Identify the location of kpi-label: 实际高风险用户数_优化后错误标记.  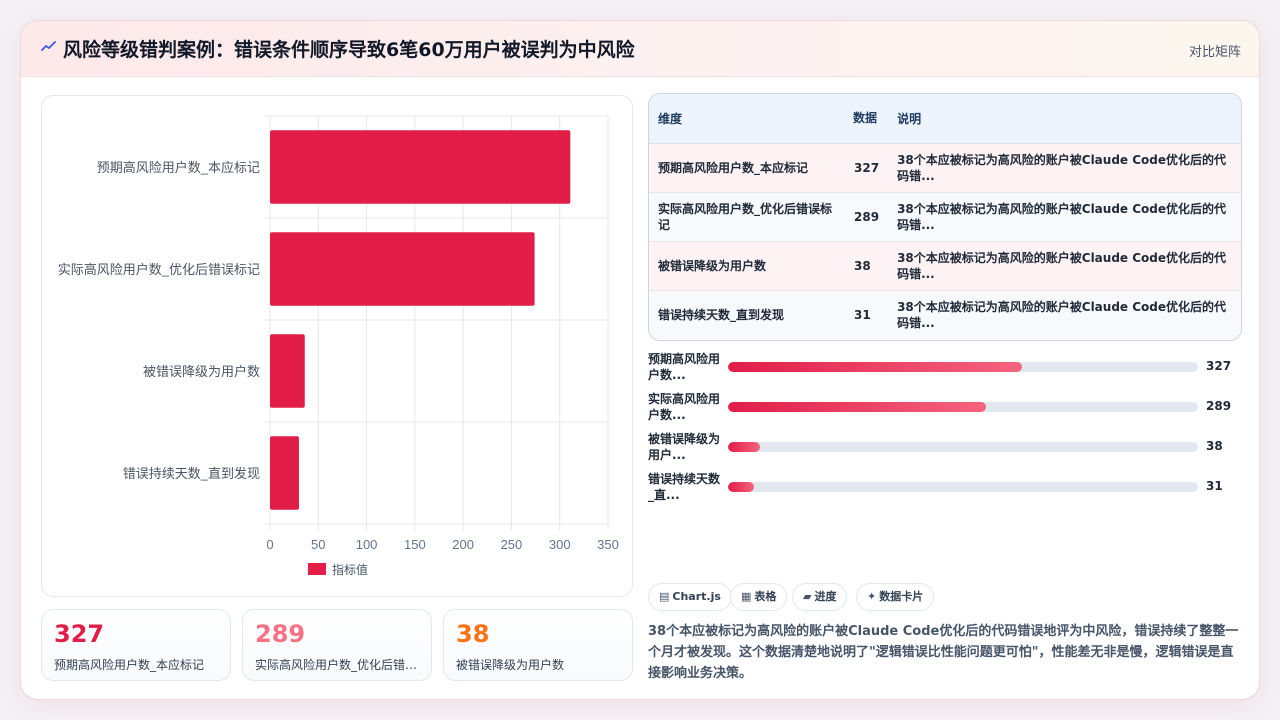
(338, 665).